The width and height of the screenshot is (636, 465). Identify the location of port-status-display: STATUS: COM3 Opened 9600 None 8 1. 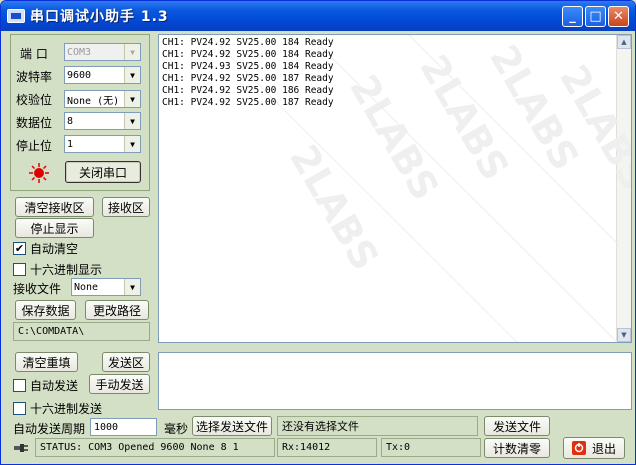
(155, 447).